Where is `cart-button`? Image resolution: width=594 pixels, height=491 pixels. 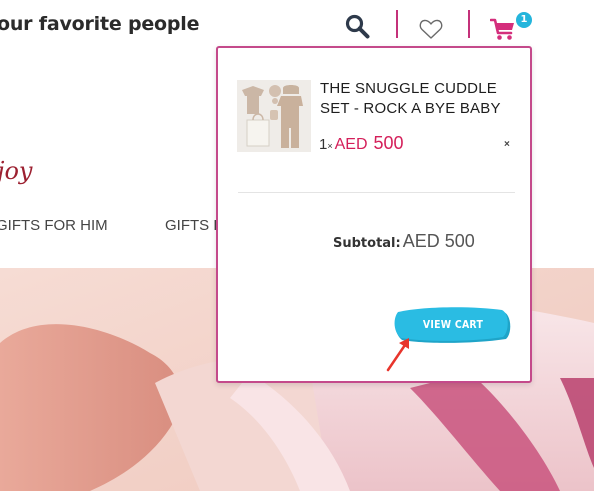
cart-button is located at coordinates (503, 29).